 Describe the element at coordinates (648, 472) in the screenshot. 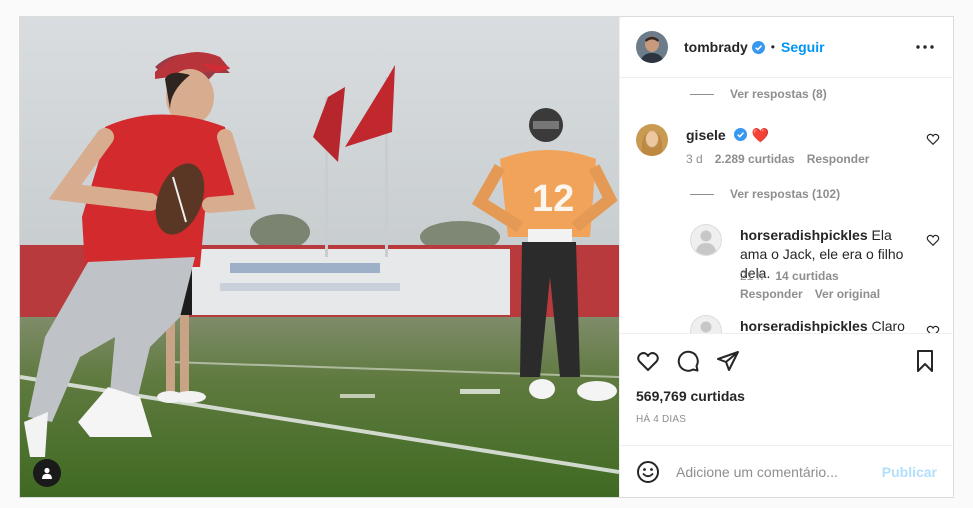

I see `emoji-icon` at that location.